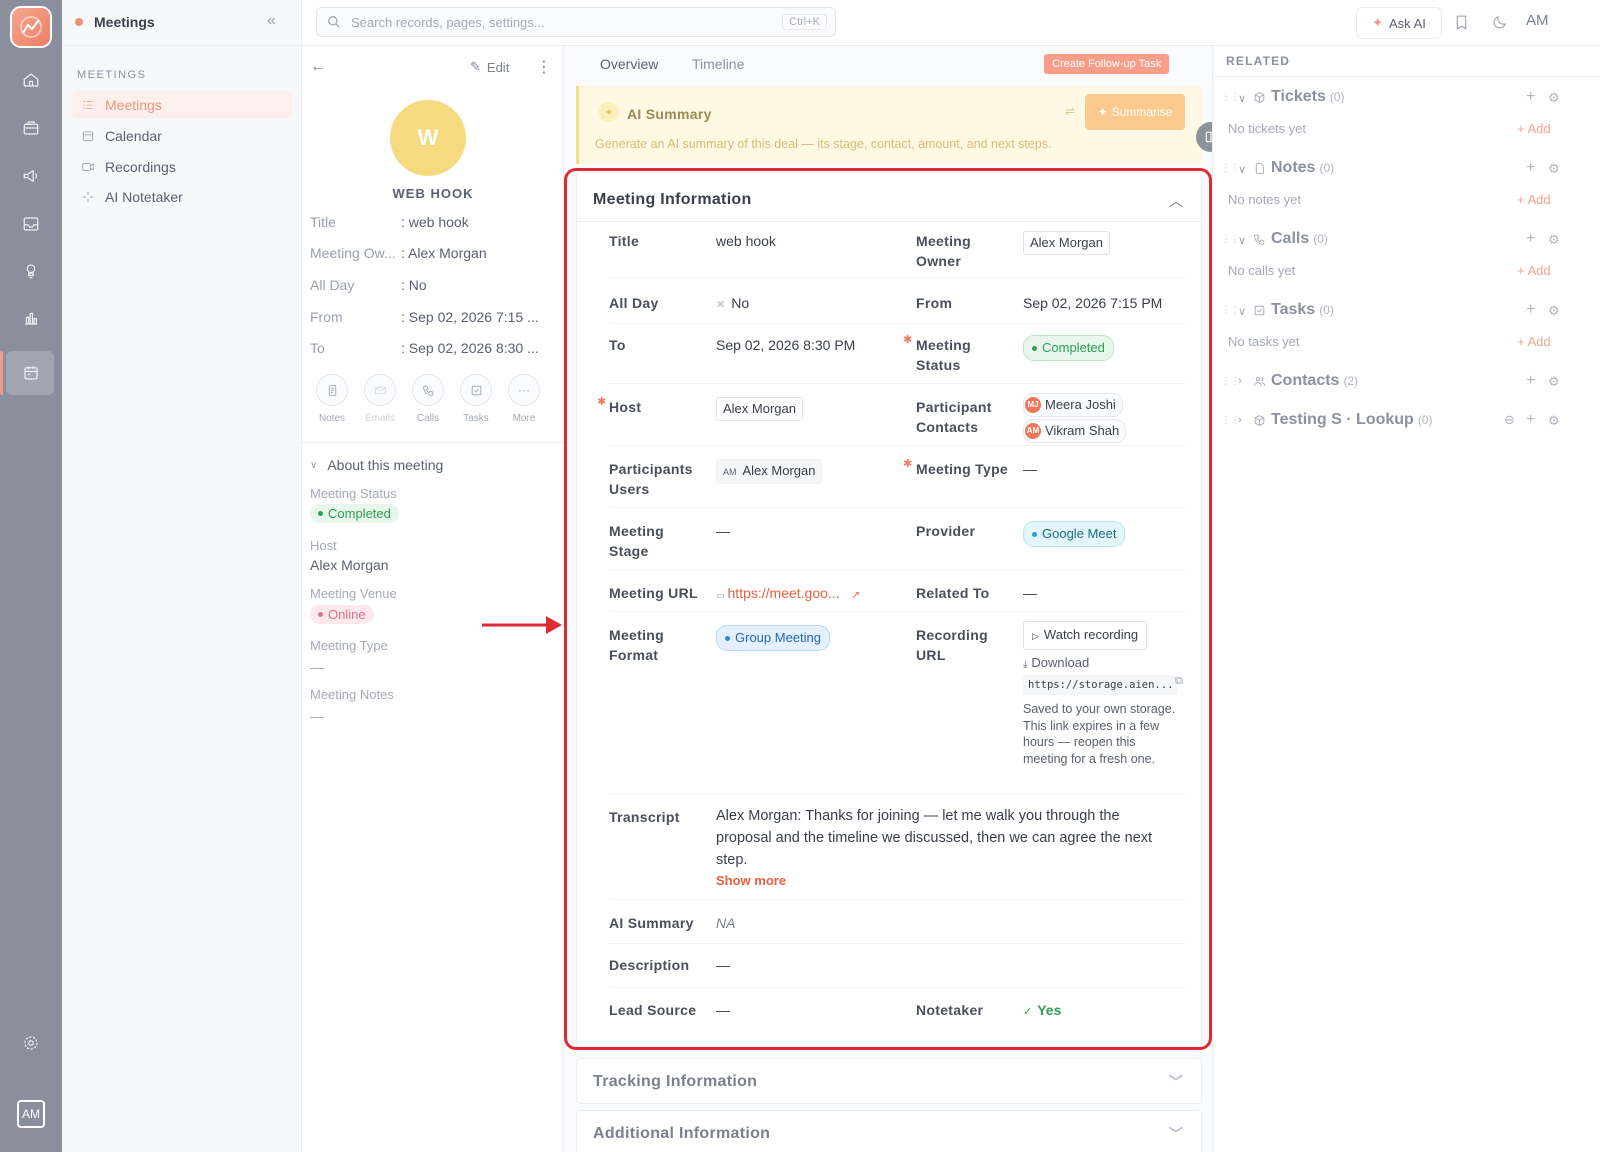 This screenshot has width=1600, height=1152. Describe the element at coordinates (524, 399) in the screenshot. I see `more-action: ··· More` at that location.